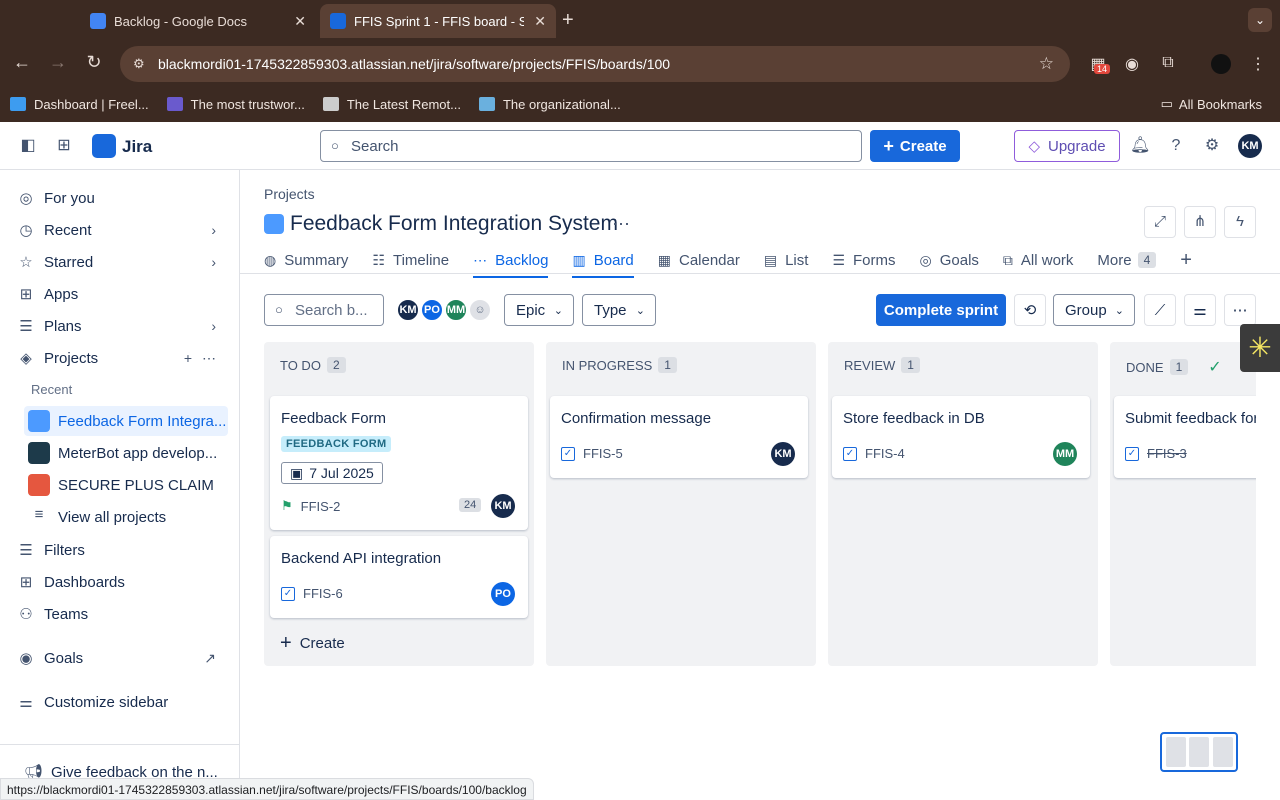 The width and height of the screenshot is (1280, 800). Describe the element at coordinates (511, 263) in the screenshot. I see `tab-backlog: ⋯ Backlog` at that location.